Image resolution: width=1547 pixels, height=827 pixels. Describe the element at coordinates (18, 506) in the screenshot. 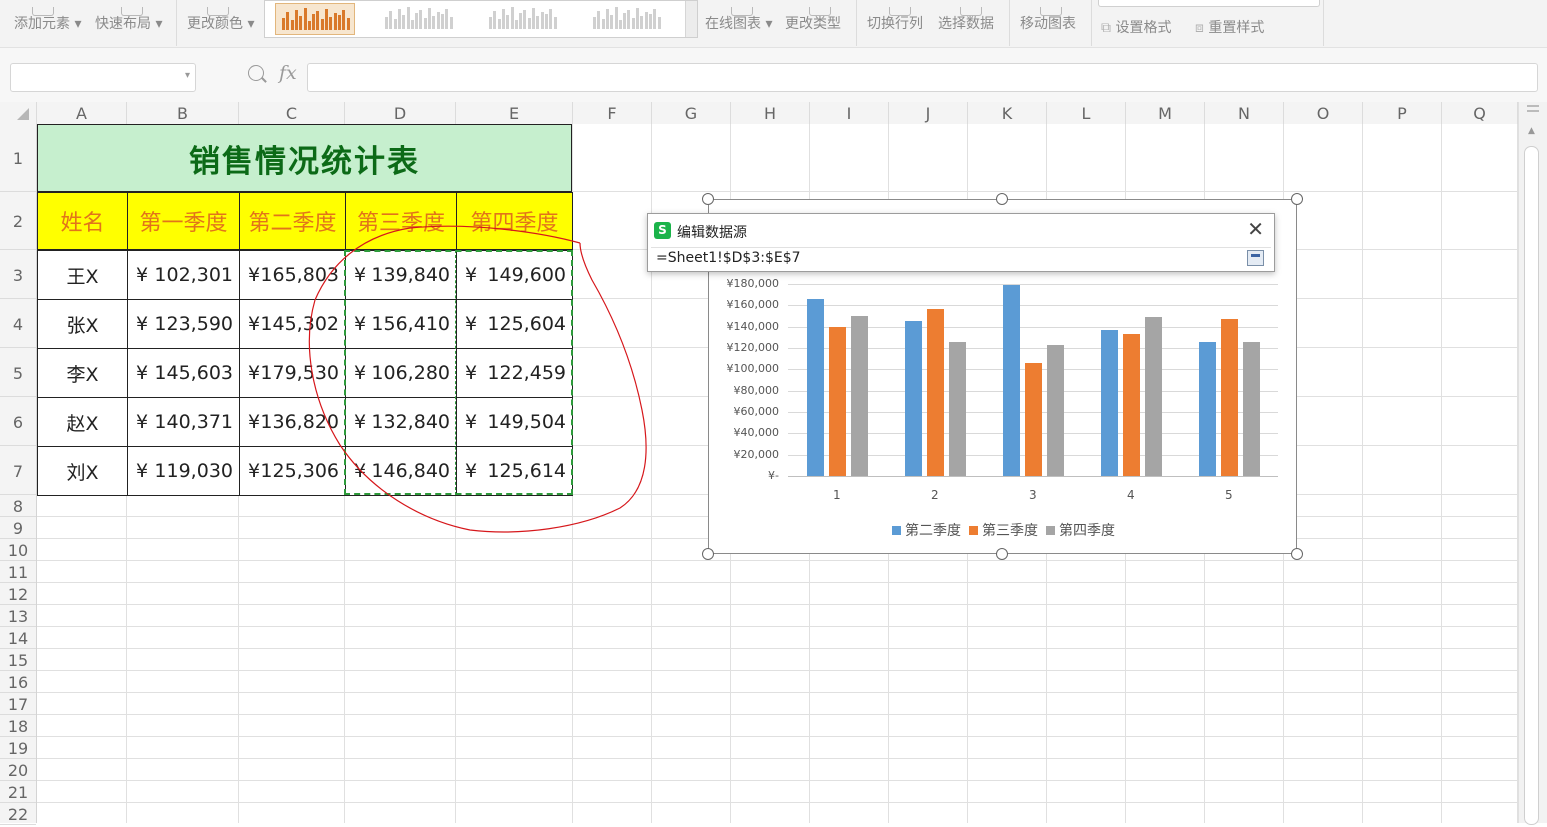

I see `row-header-8: 8` at that location.